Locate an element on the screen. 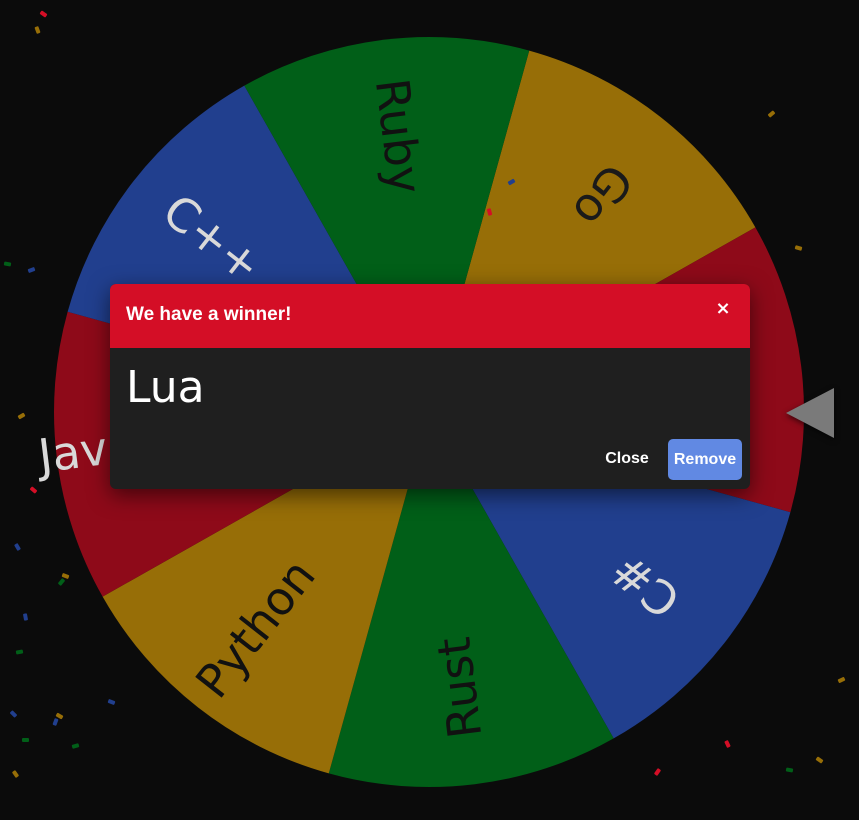 This screenshot has height=820, width=859. remove-button: Remove is located at coordinates (705, 459).